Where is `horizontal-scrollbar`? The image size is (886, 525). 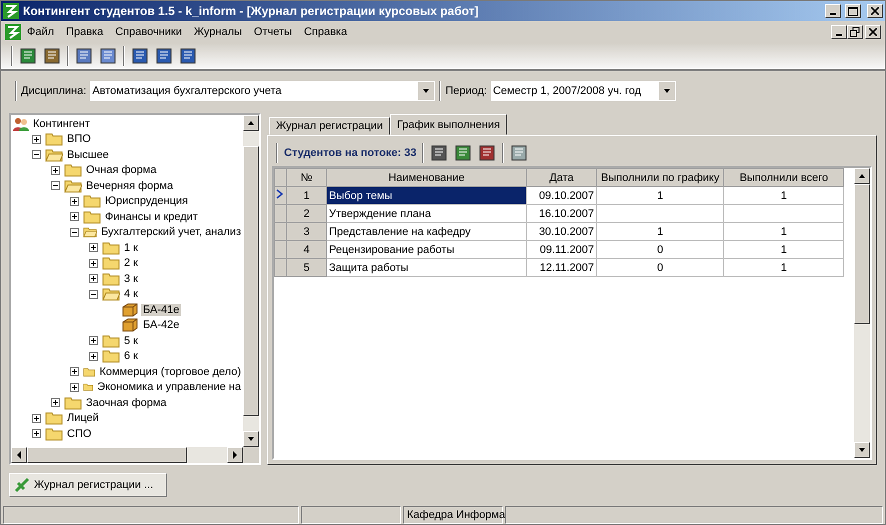
horizontal-scrollbar is located at coordinates (127, 455).